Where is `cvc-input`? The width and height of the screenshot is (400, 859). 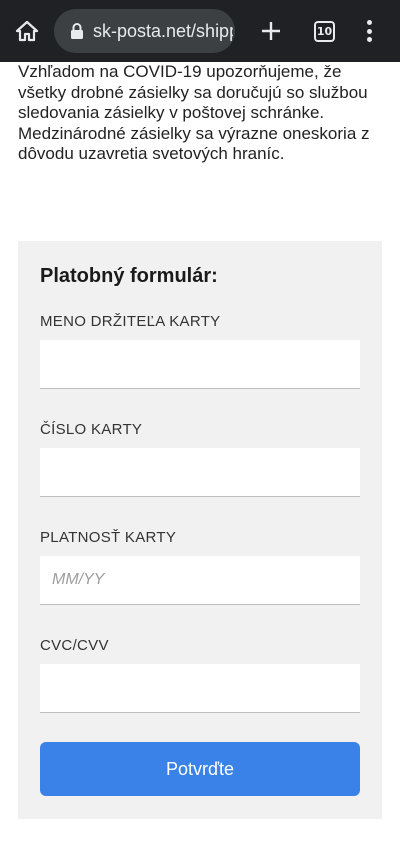 cvc-input is located at coordinates (200, 688).